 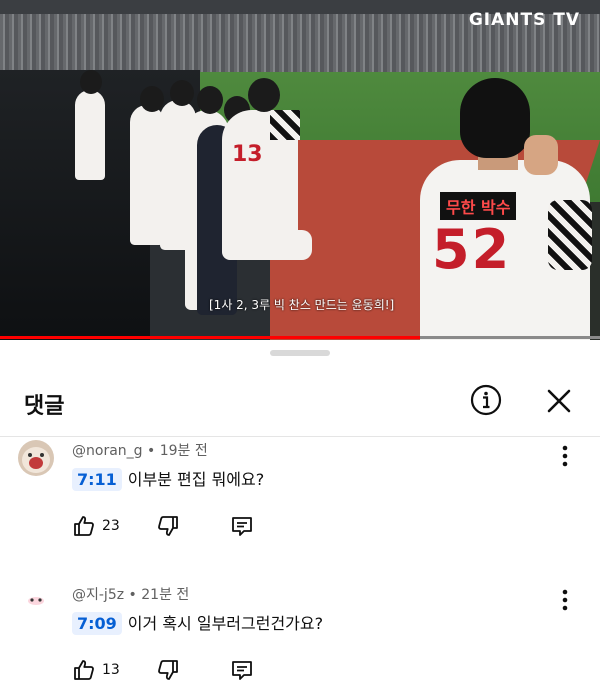 I want to click on video-caption: [1사 2, 3루 빅 찬스 만드는 윤동희!], so click(x=302, y=305).